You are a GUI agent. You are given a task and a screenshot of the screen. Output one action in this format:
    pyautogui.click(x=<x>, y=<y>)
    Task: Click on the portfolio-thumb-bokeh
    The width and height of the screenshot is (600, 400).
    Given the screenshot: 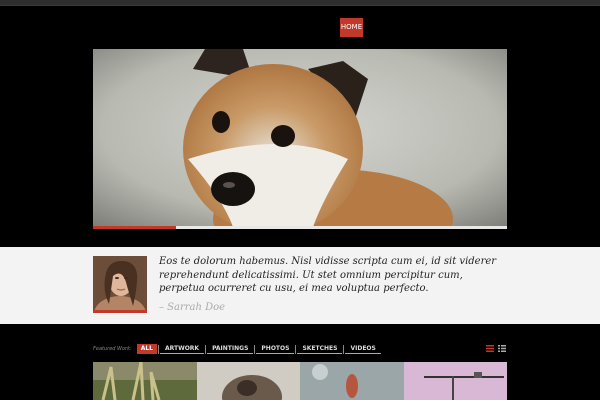 What is the action you would take?
    pyautogui.click(x=352, y=381)
    